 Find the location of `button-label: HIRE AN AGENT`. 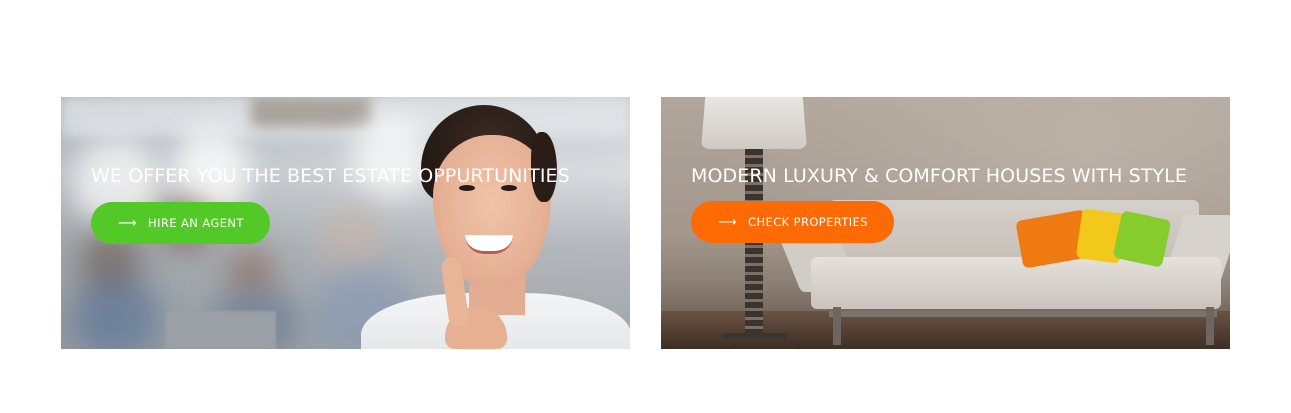

button-label: HIRE AN AGENT is located at coordinates (196, 223).